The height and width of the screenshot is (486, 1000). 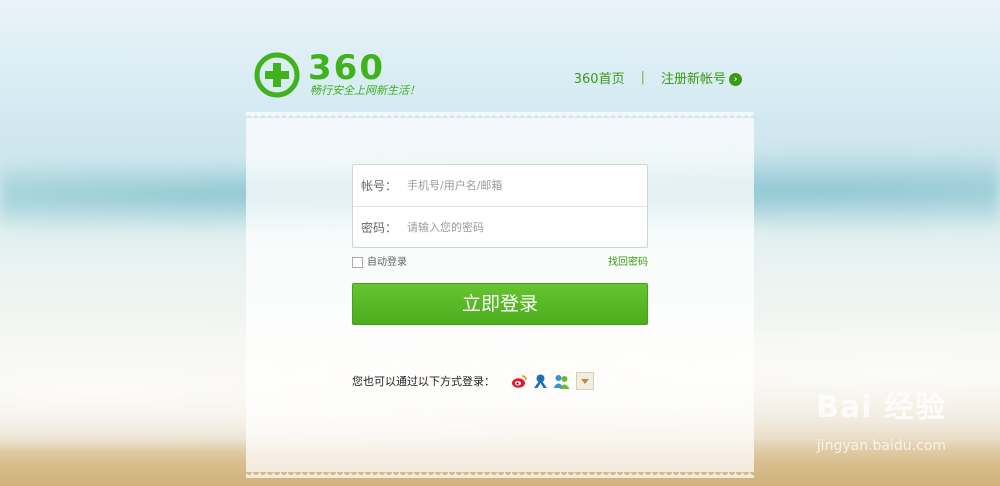 I want to click on login-options: 自动登录 找回密码, so click(x=500, y=260).